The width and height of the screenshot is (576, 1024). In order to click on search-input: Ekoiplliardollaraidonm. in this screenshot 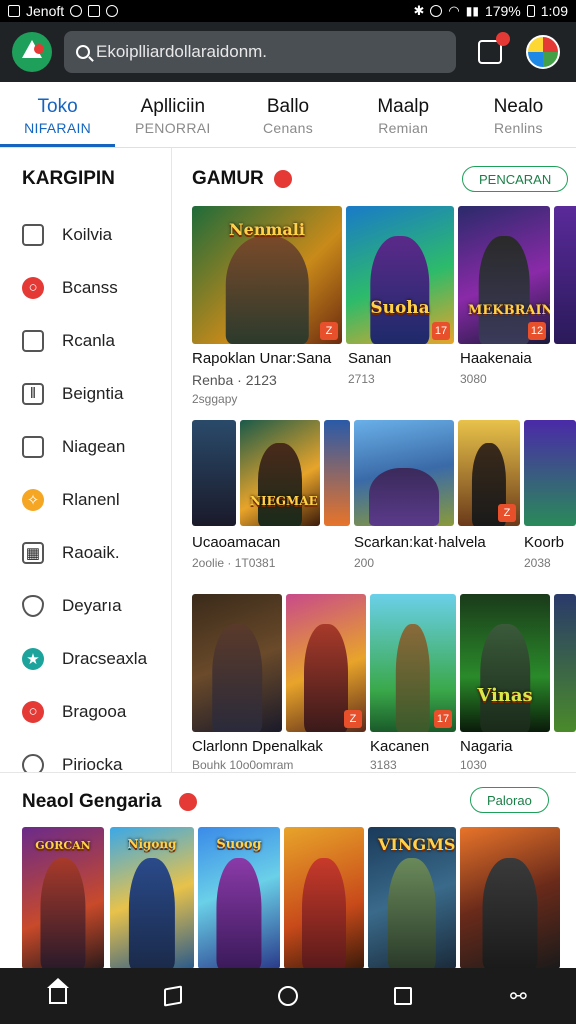, I will do `click(260, 52)`.